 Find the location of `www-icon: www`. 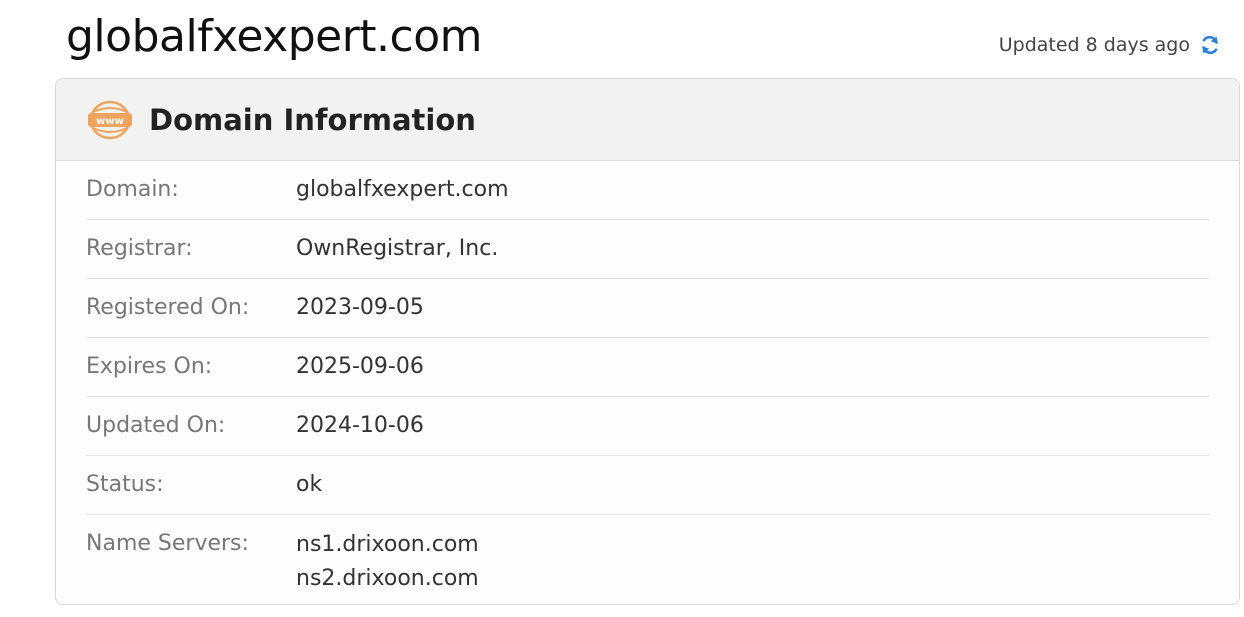

www-icon: www is located at coordinates (110, 120).